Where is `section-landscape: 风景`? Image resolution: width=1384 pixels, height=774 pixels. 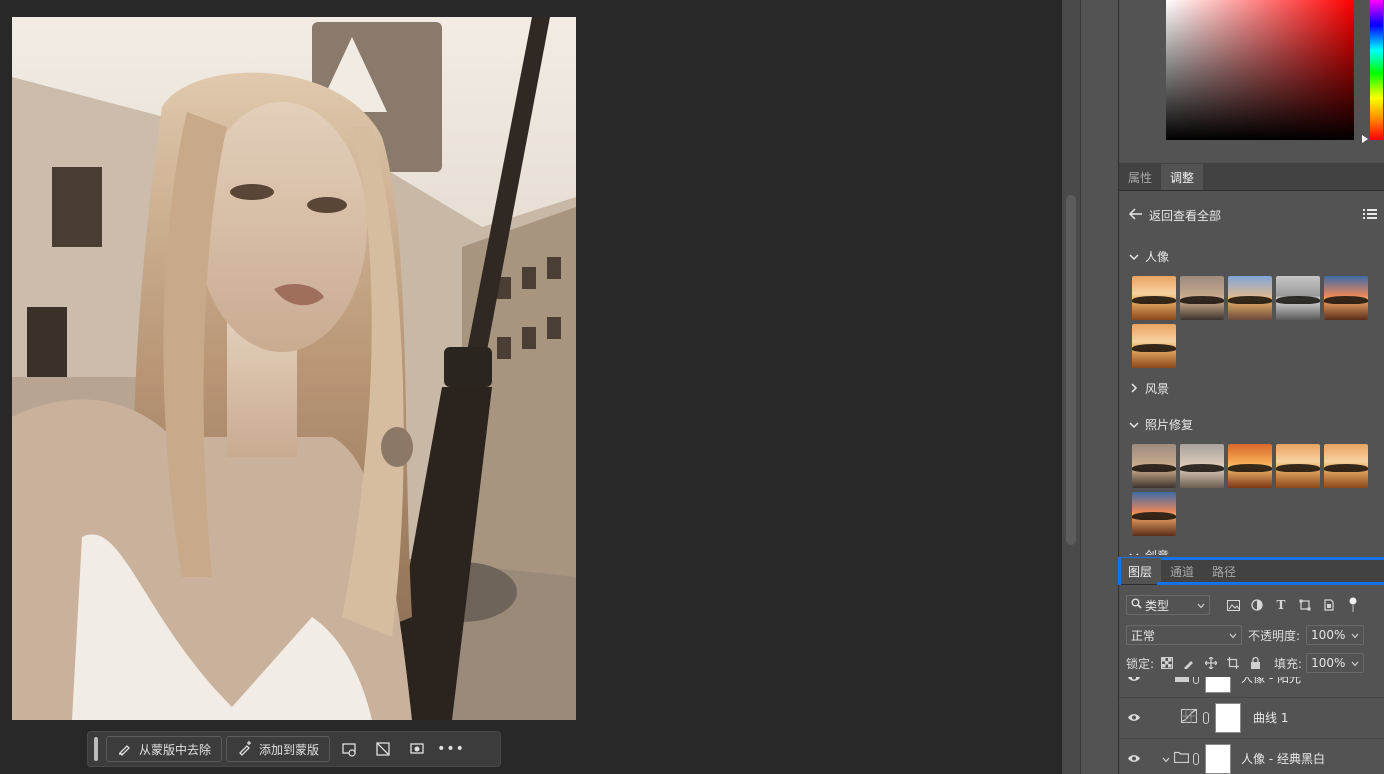 section-landscape: 风景 is located at coordinates (1149, 388).